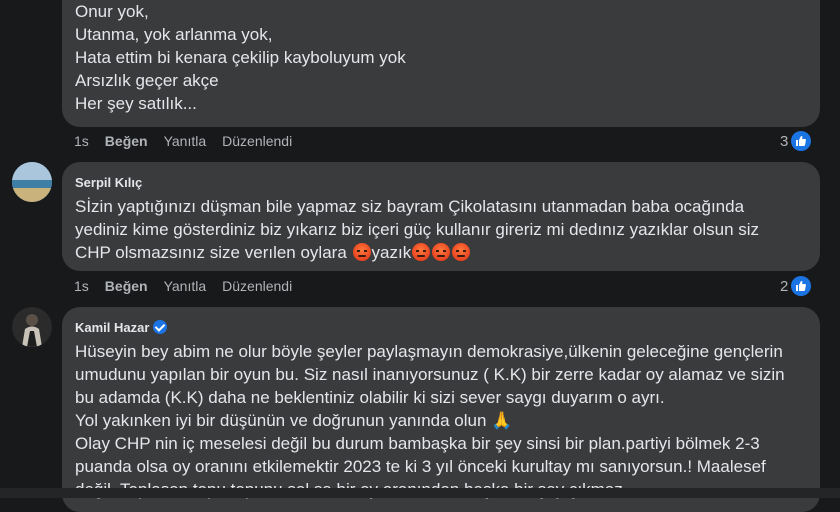 The width and height of the screenshot is (840, 512). I want to click on comment-text-line: Utanma, yok arlanma yok,, so click(174, 34).